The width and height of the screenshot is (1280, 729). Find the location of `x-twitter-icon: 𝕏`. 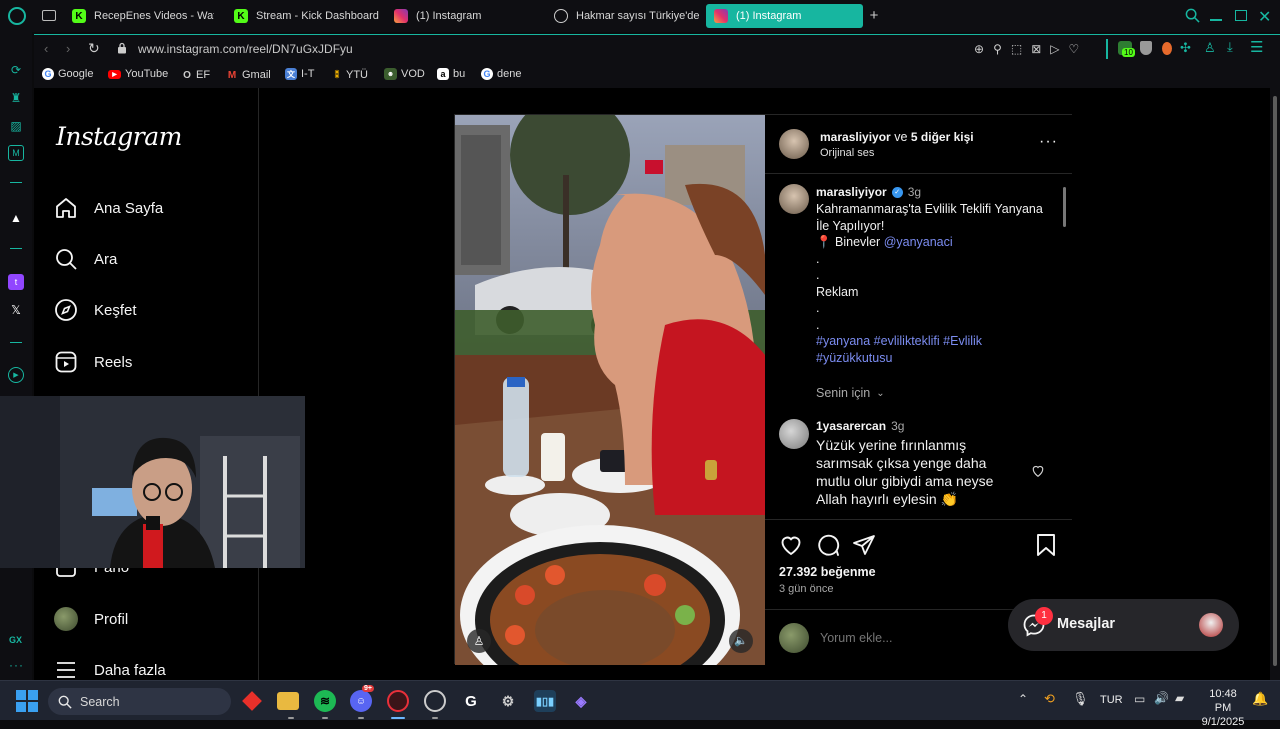

x-twitter-icon: 𝕏 is located at coordinates (16, 310).